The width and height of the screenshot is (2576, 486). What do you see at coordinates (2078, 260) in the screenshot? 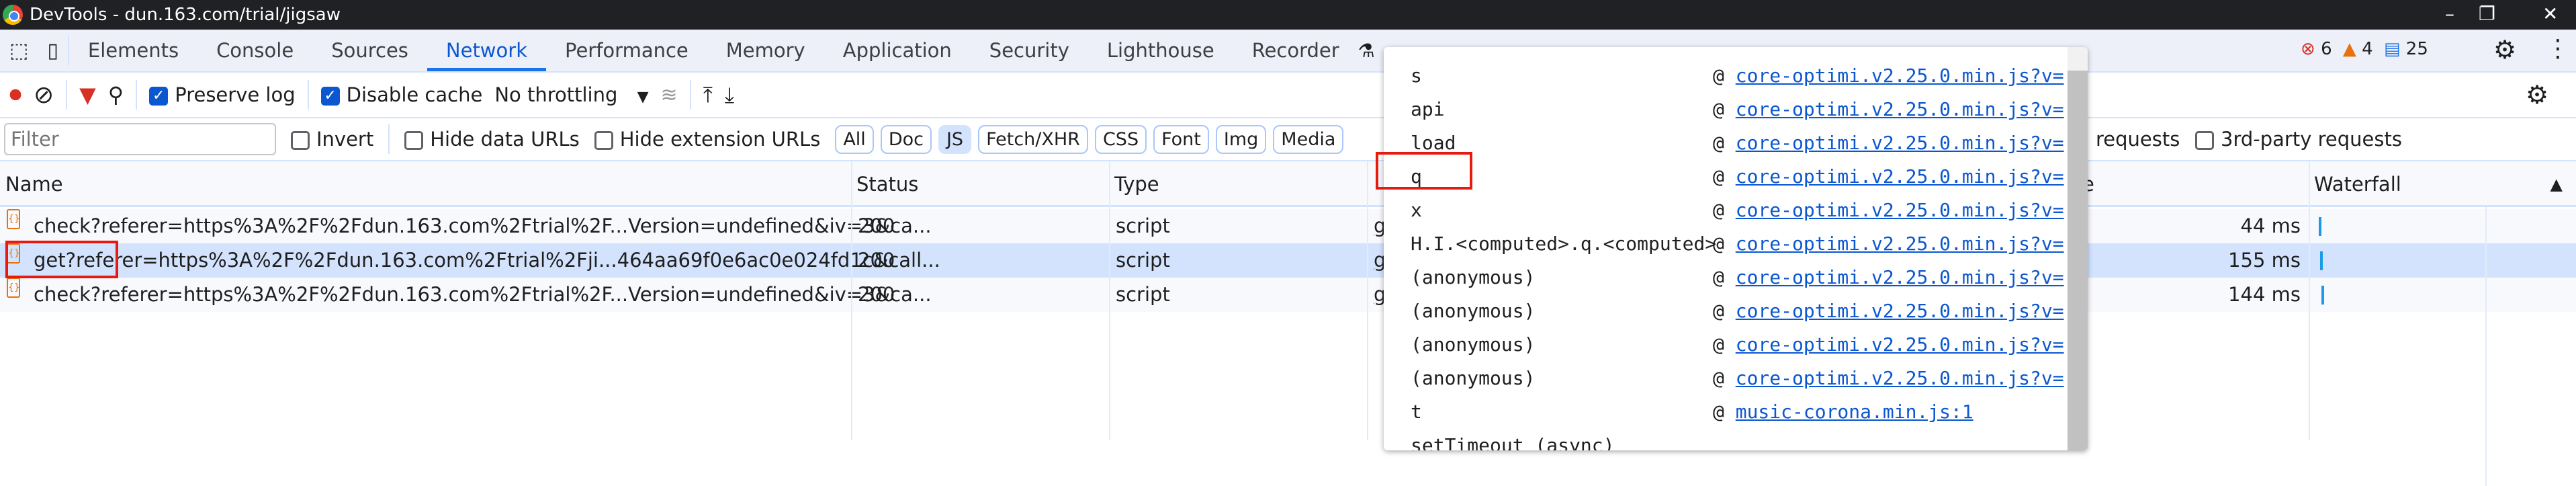
I see `popup-scrollbar-thumb` at bounding box center [2078, 260].